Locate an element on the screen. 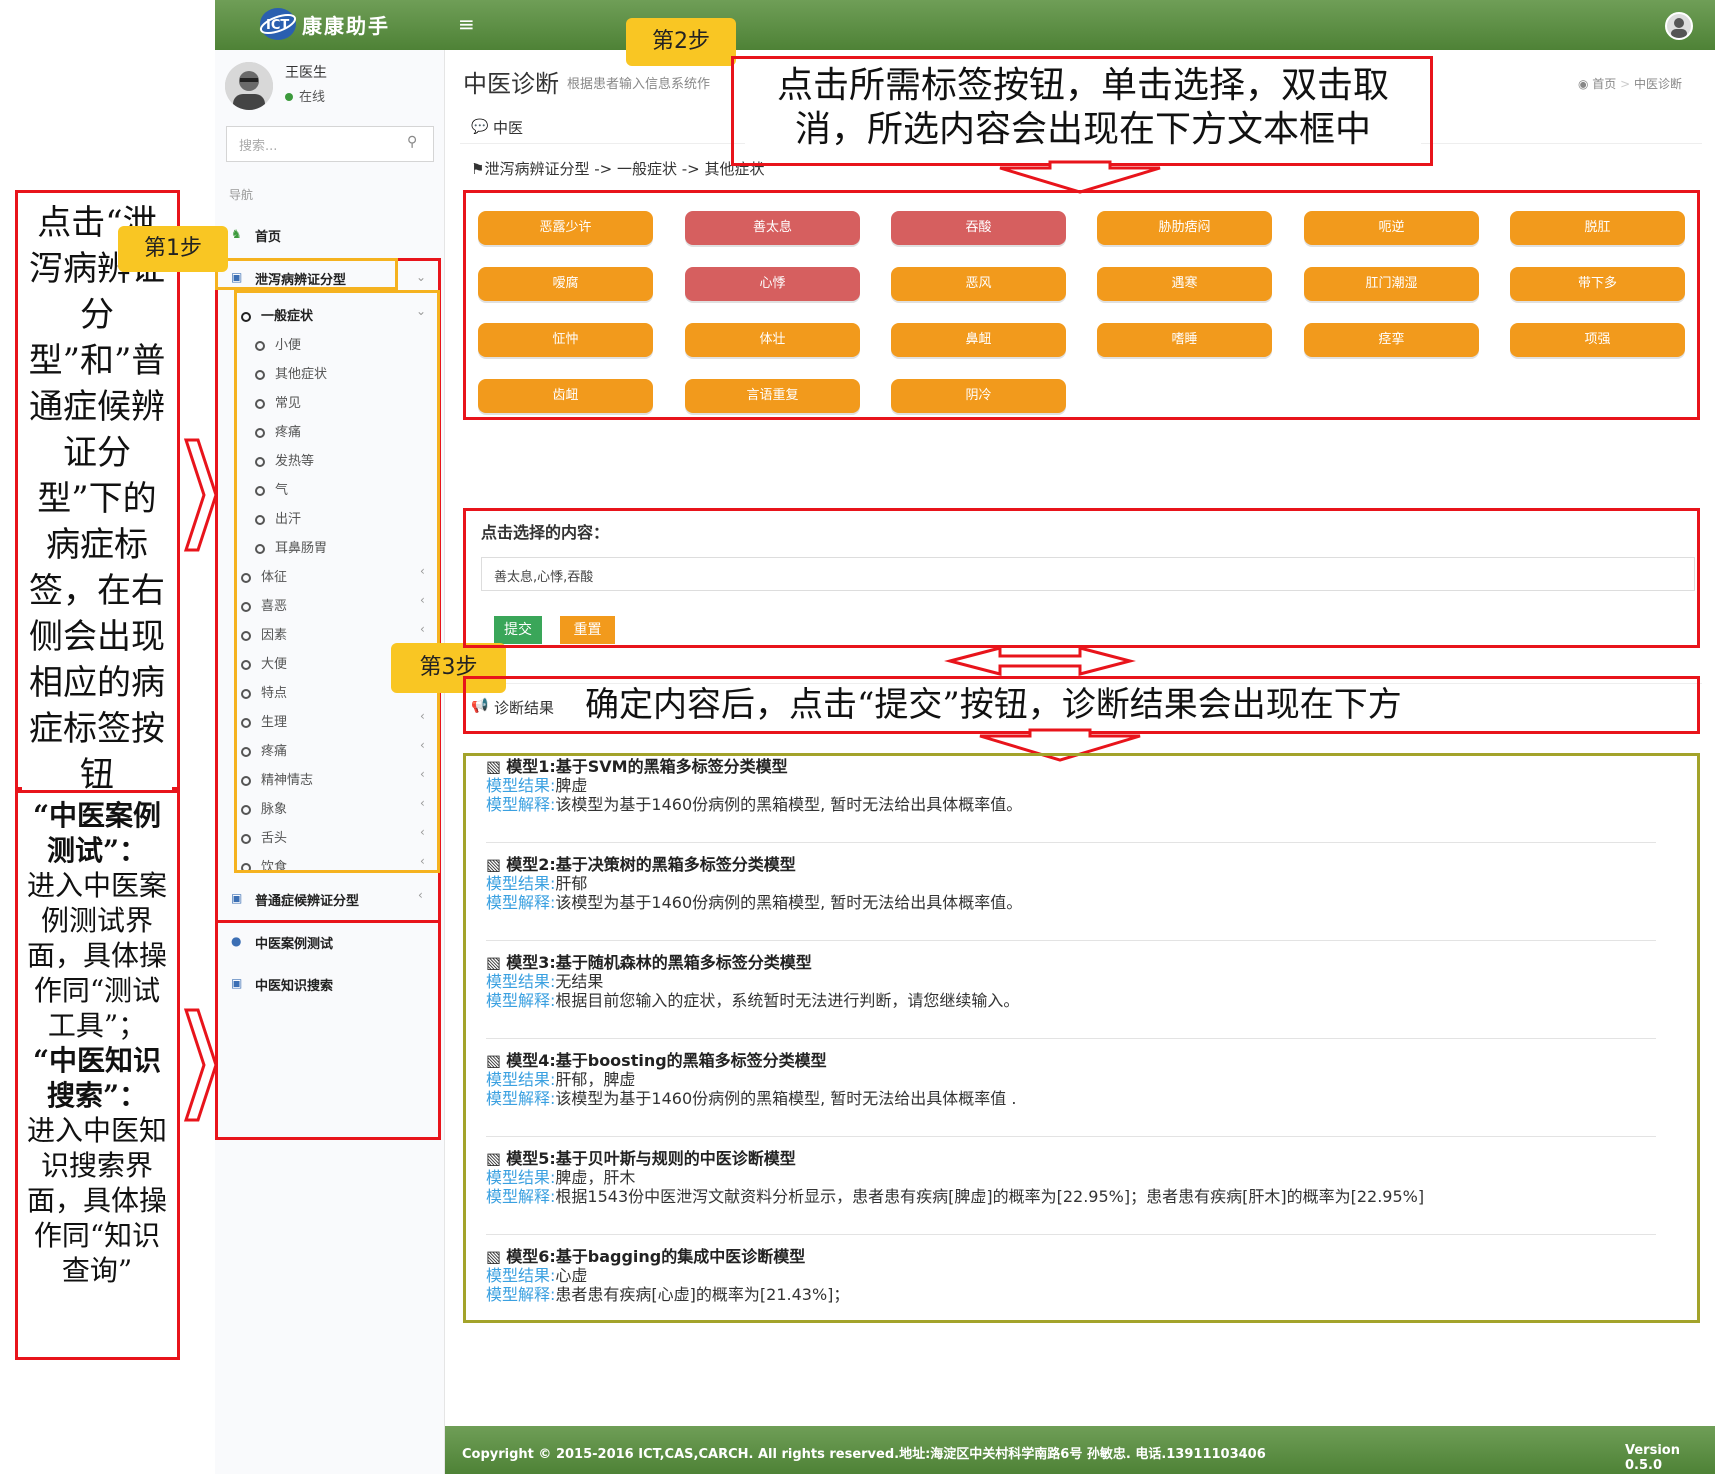  panel-title: 中医 is located at coordinates (508, 128).